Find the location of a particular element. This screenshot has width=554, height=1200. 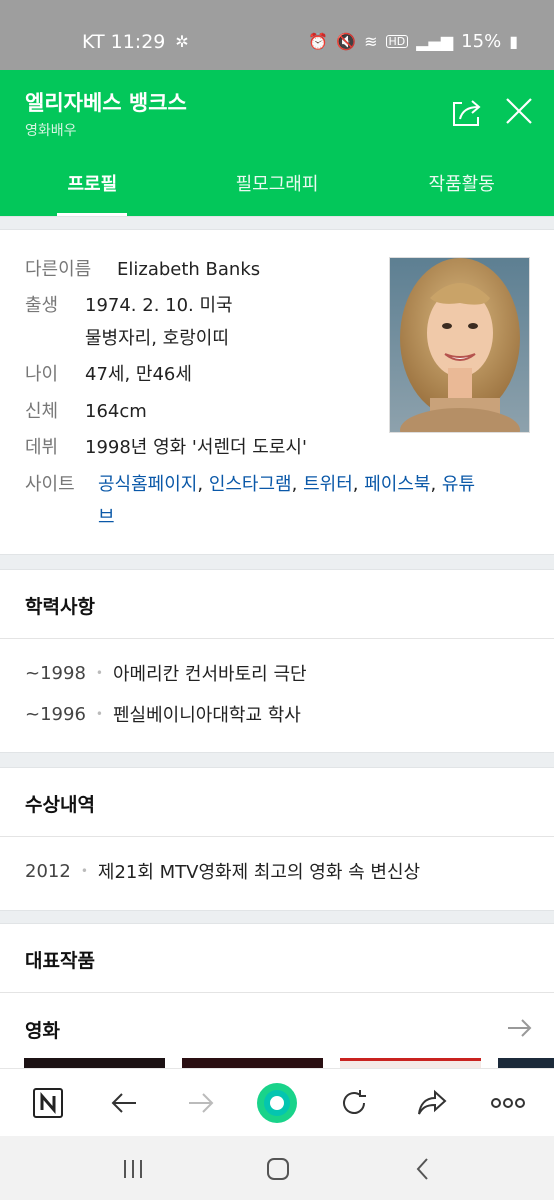

list-item: 2012 • 제21회 MTV영화제 최고의 영화 속 변신상 is located at coordinates (222, 871).